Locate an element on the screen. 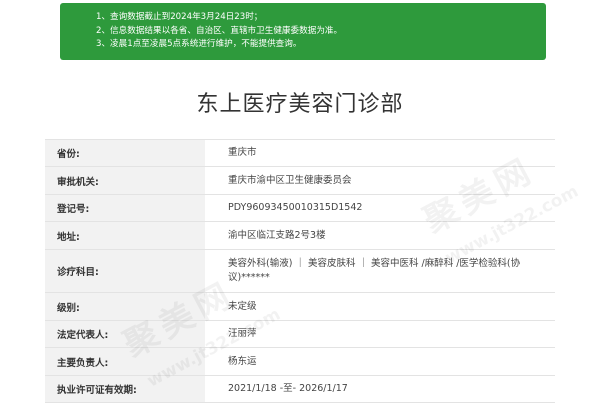  detail-row-license-validity: 执业许可证有效期: 2021/1/18 -至- 2026/1/17 is located at coordinates (300, 389).